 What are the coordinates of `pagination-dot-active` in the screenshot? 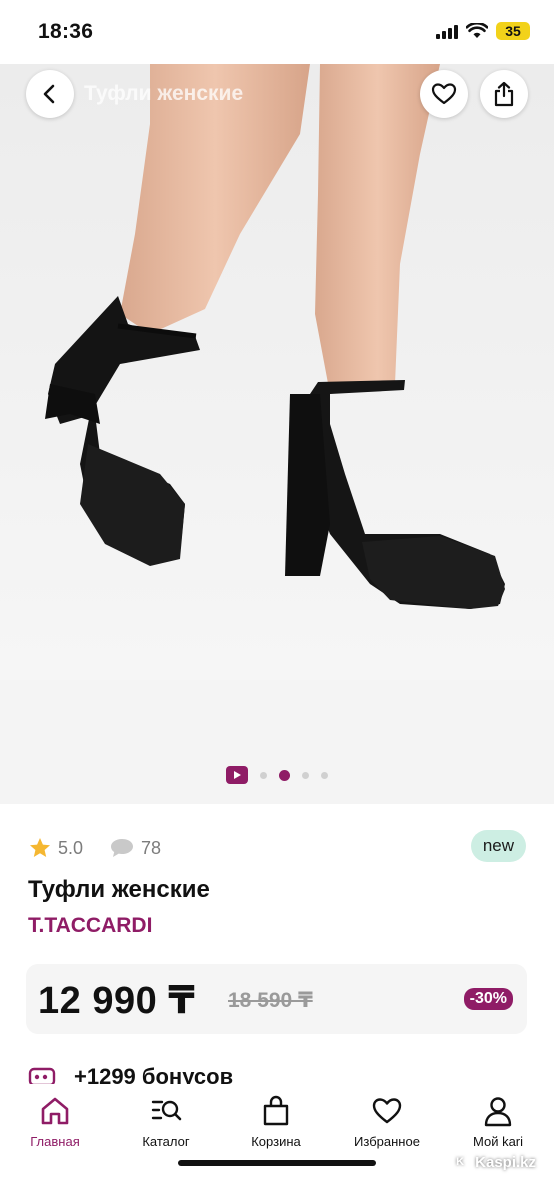 It's located at (284, 775).